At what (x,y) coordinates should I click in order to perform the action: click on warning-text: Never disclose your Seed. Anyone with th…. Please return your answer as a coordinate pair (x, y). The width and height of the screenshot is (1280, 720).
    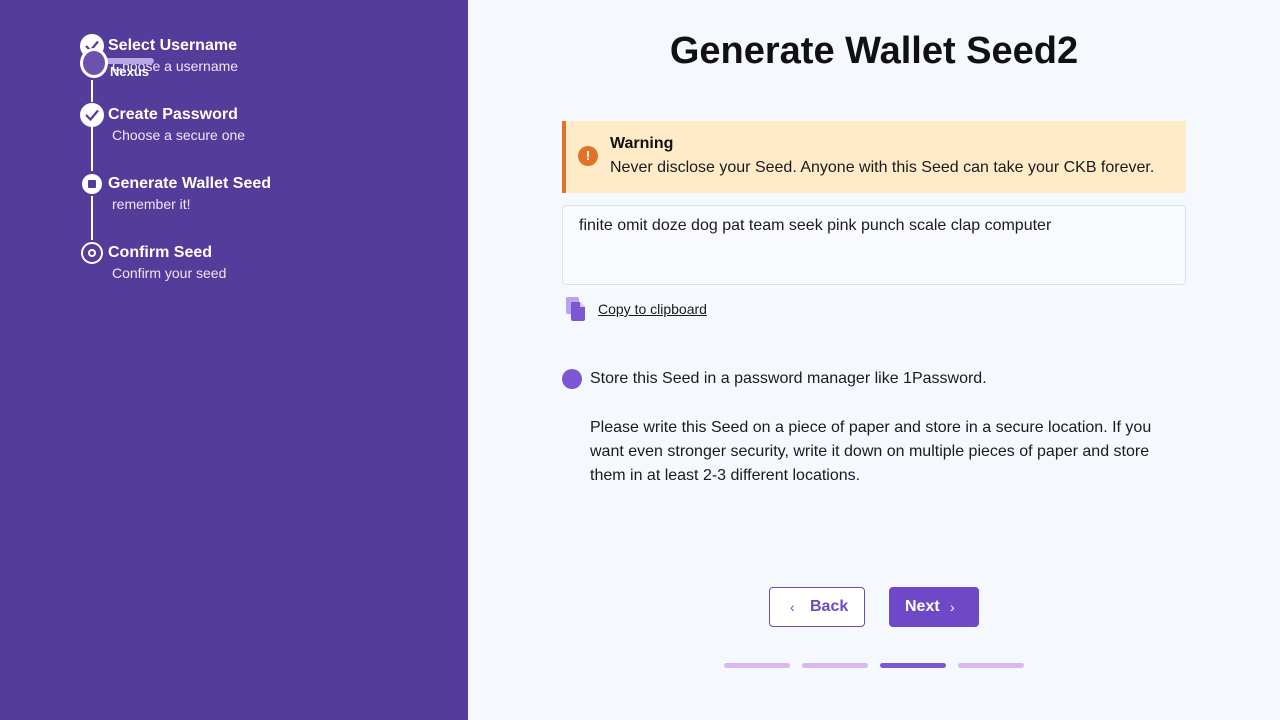
    Looking at the image, I should click on (882, 167).